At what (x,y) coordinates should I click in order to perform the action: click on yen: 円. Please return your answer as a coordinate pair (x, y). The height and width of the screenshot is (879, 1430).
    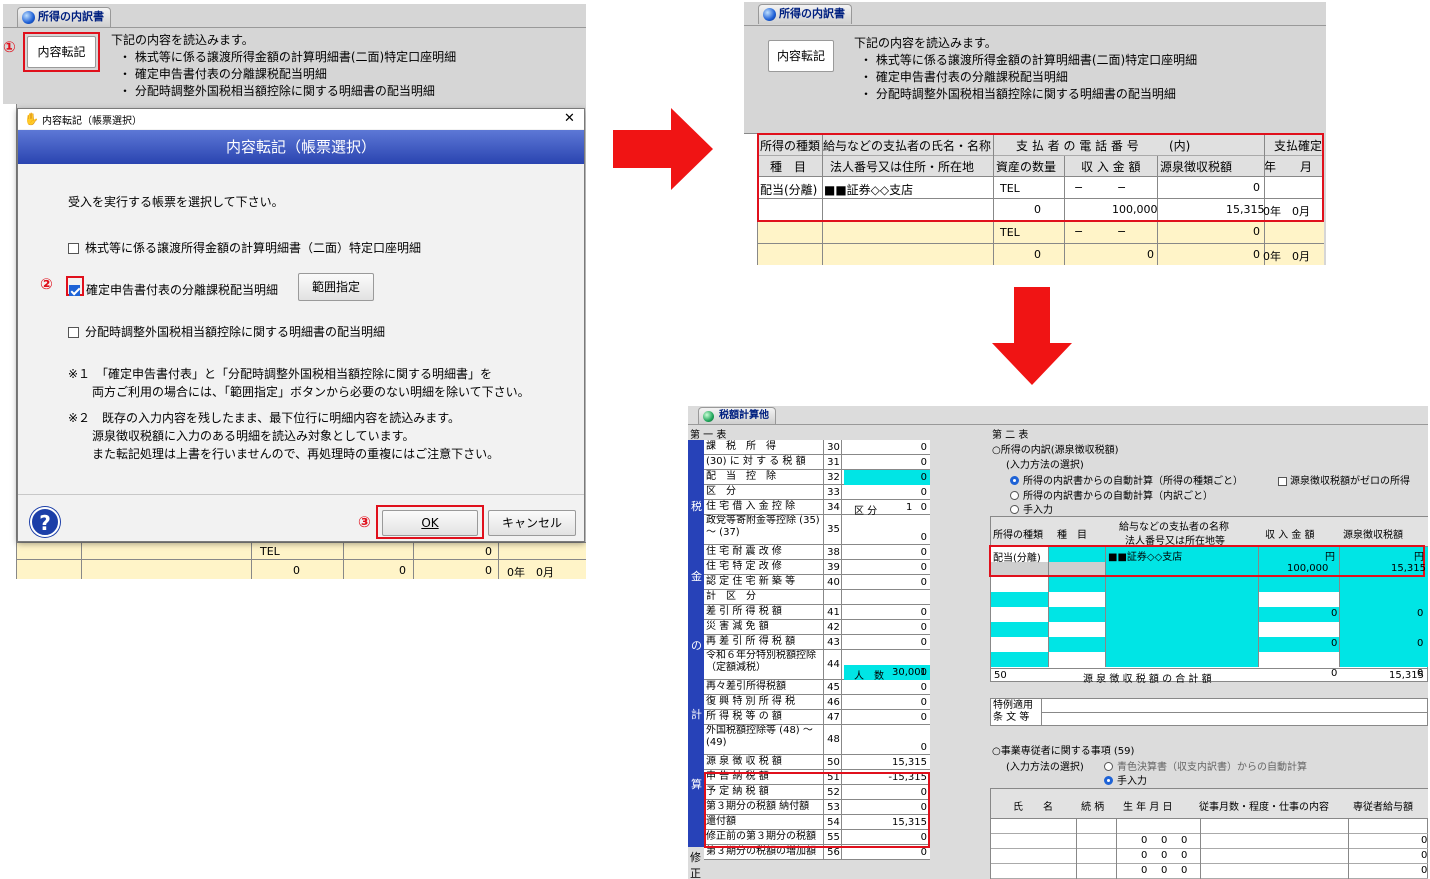
    Looking at the image, I should click on (1419, 555).